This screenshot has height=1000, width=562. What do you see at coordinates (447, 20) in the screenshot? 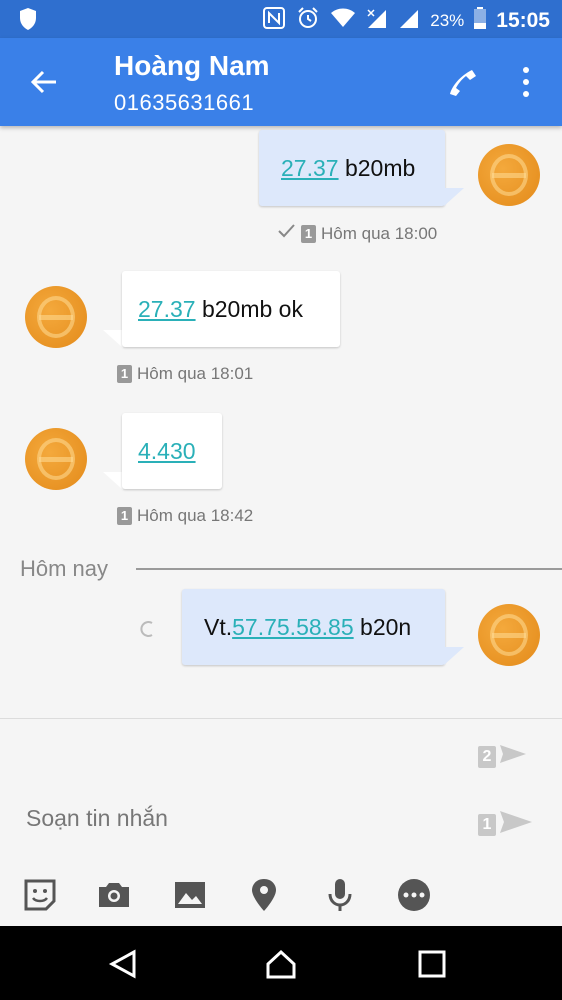
I see `battery-percent: 23%` at bounding box center [447, 20].